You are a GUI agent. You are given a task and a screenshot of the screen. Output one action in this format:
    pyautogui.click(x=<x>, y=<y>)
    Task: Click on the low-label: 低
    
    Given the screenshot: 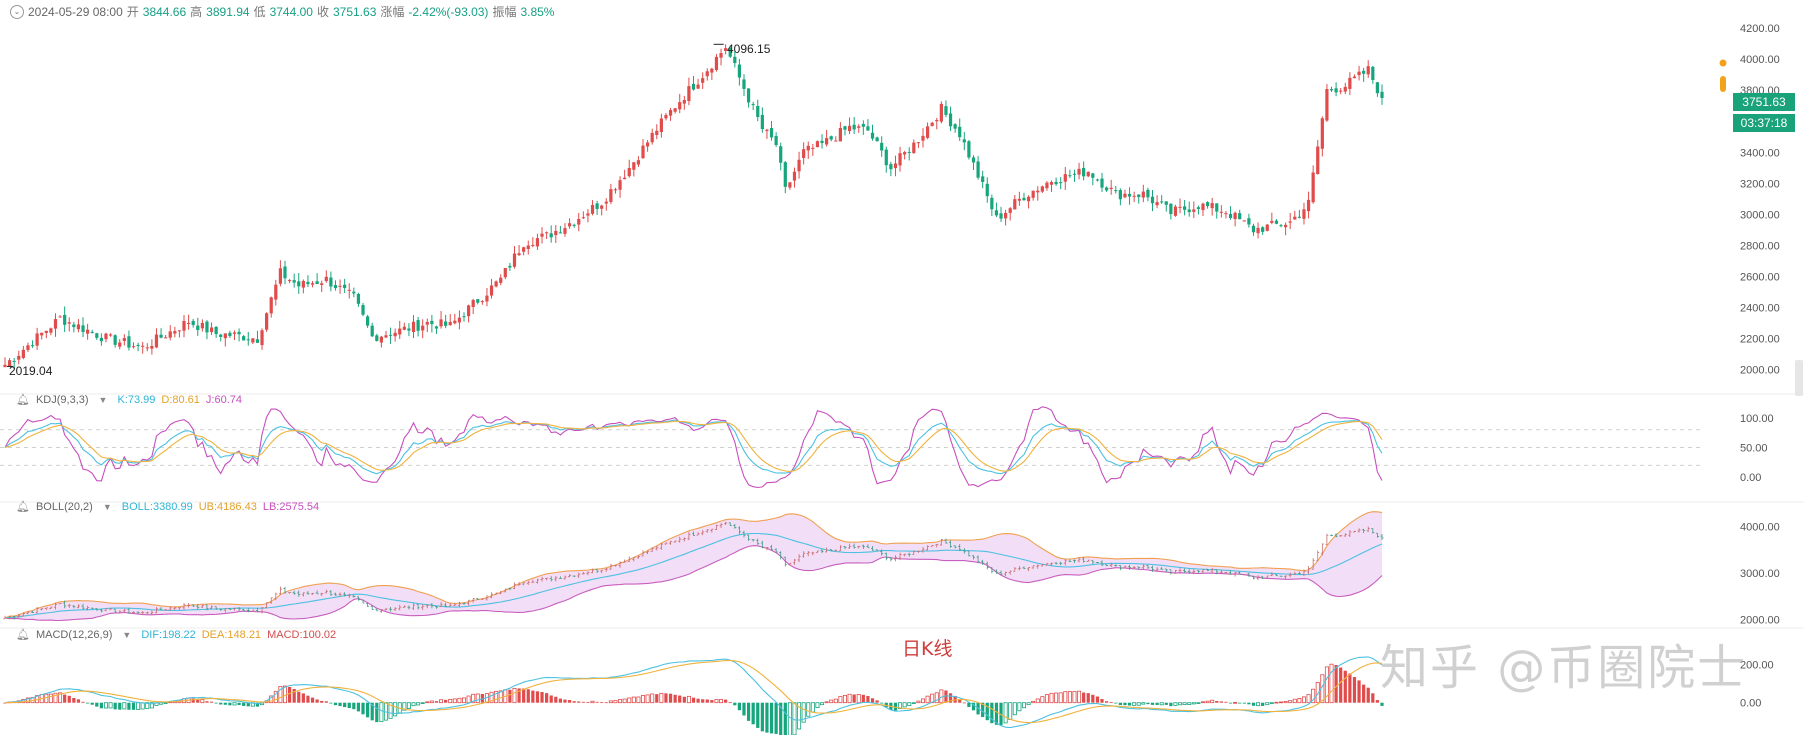 What is the action you would take?
    pyautogui.click(x=259, y=12)
    